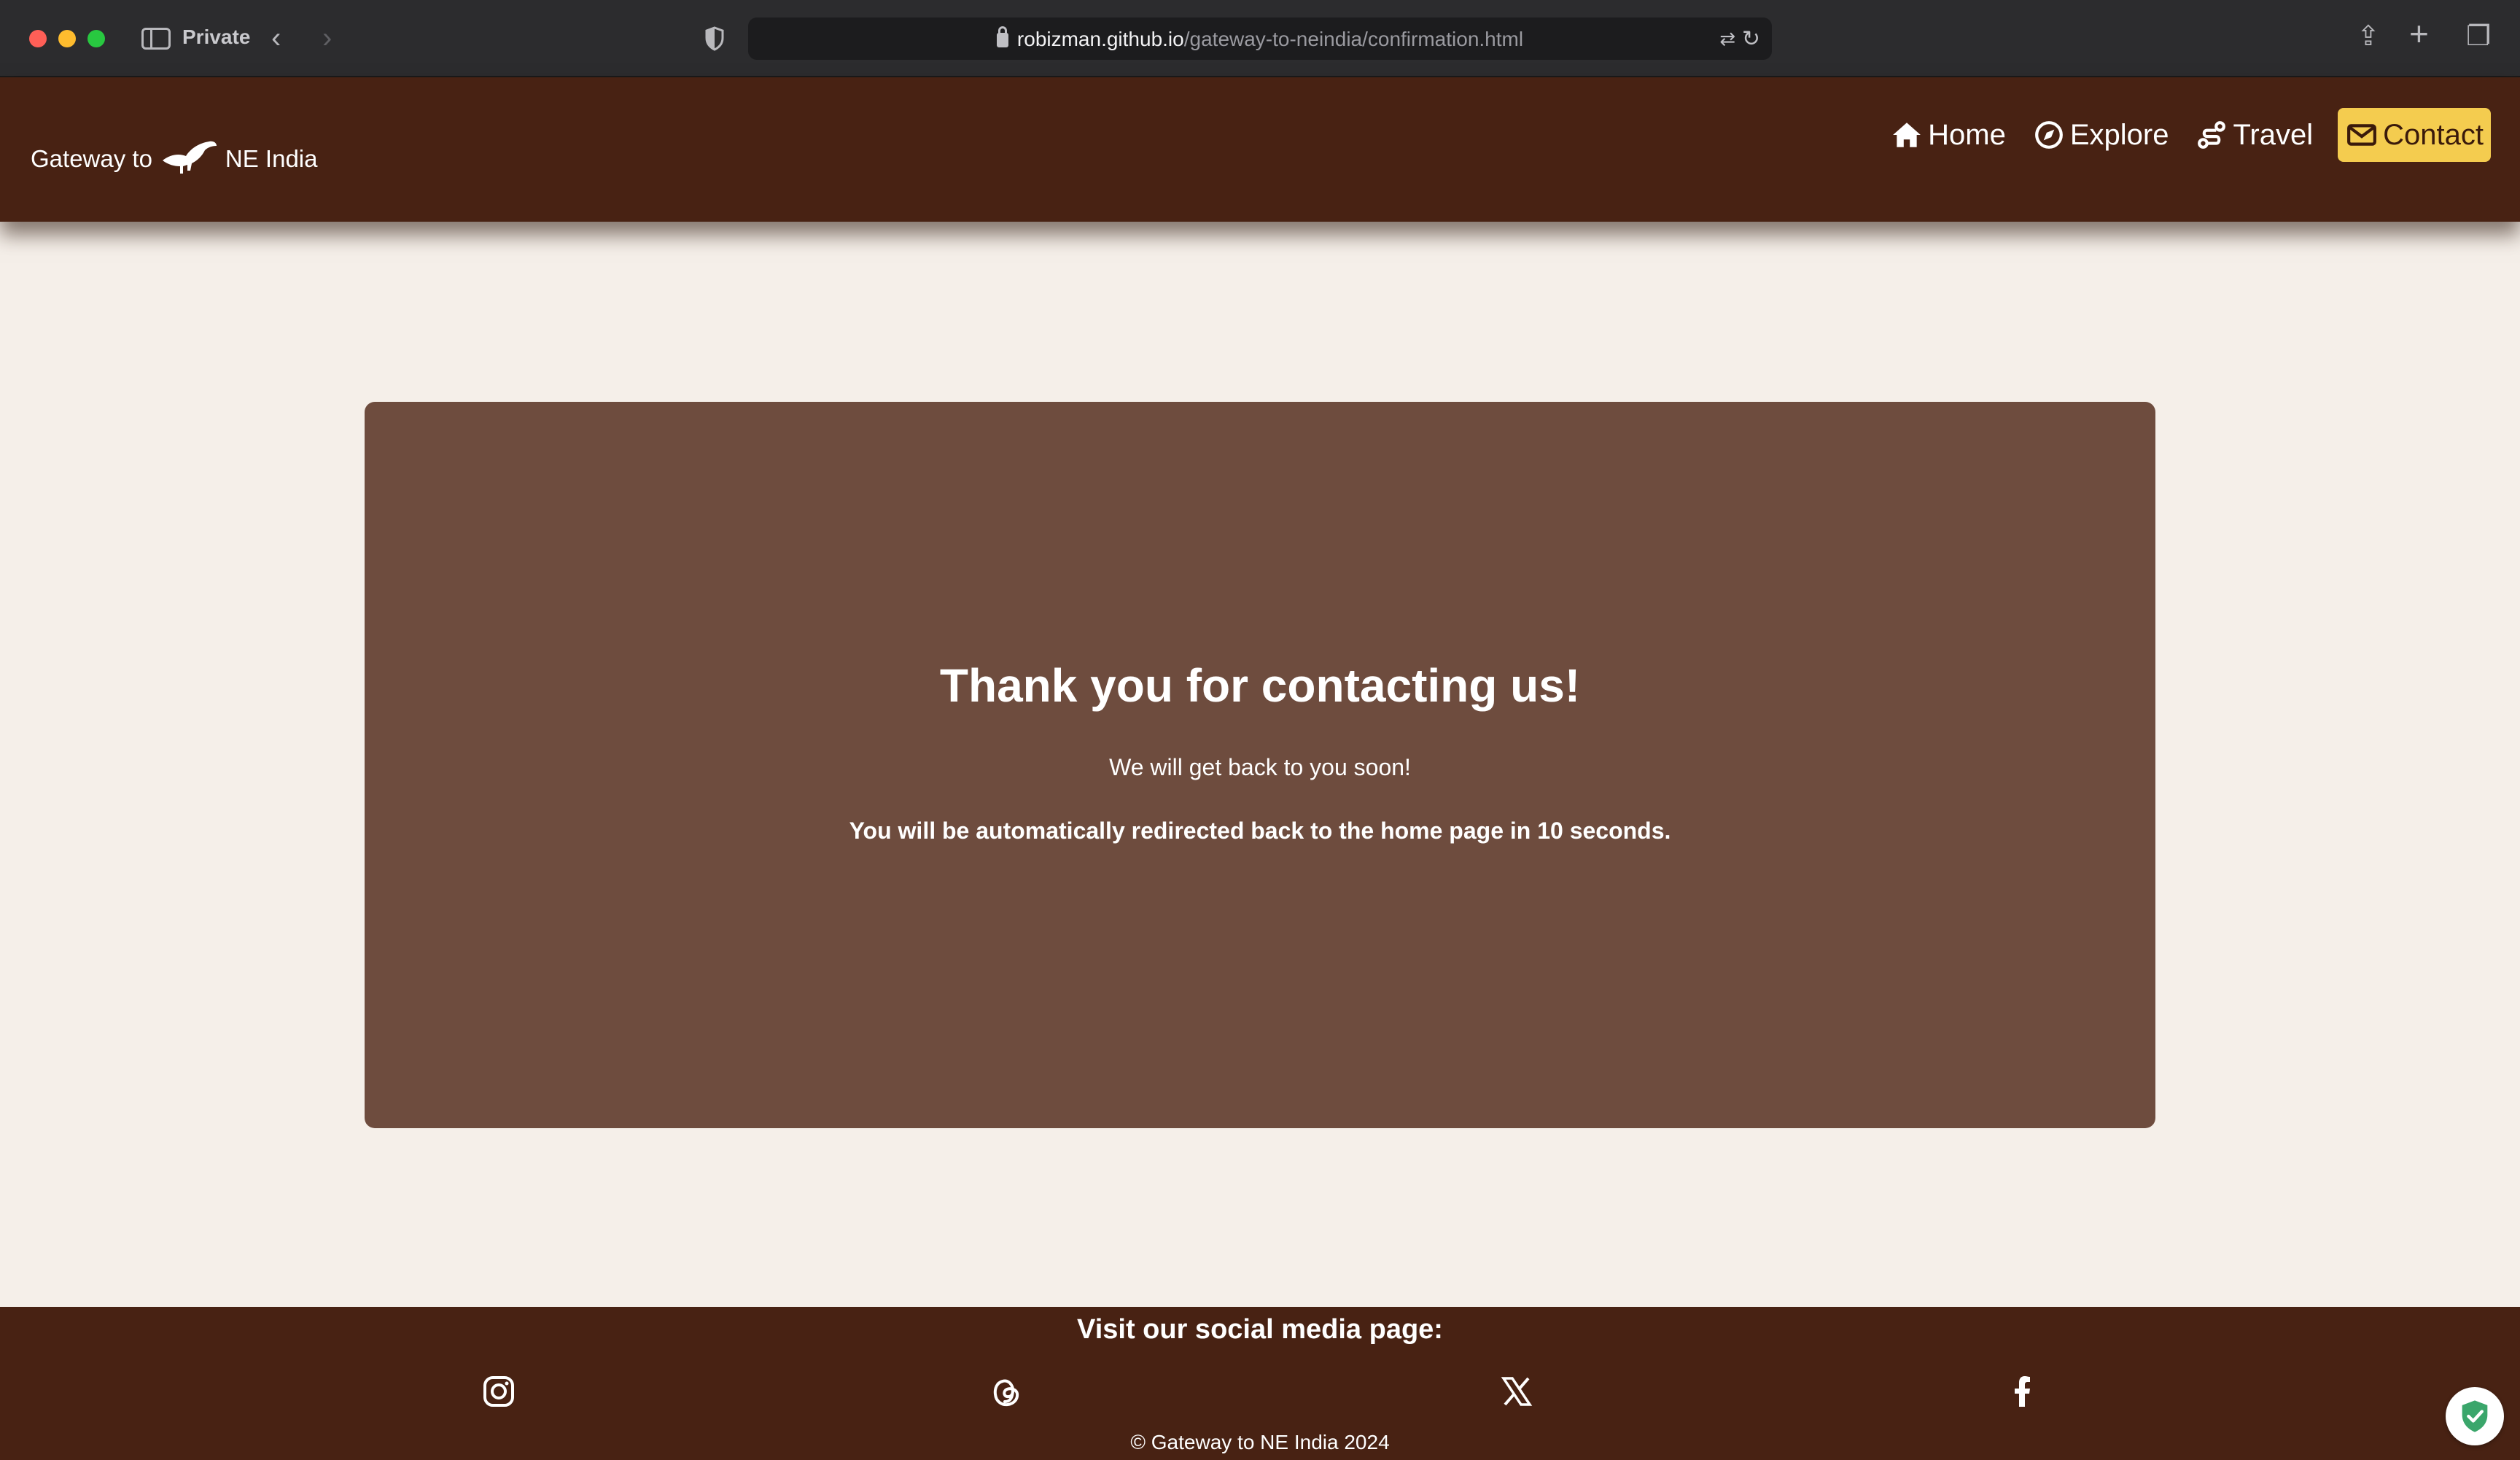 Image resolution: width=2520 pixels, height=1460 pixels. Describe the element at coordinates (1907, 135) in the screenshot. I see `home-icon` at that location.